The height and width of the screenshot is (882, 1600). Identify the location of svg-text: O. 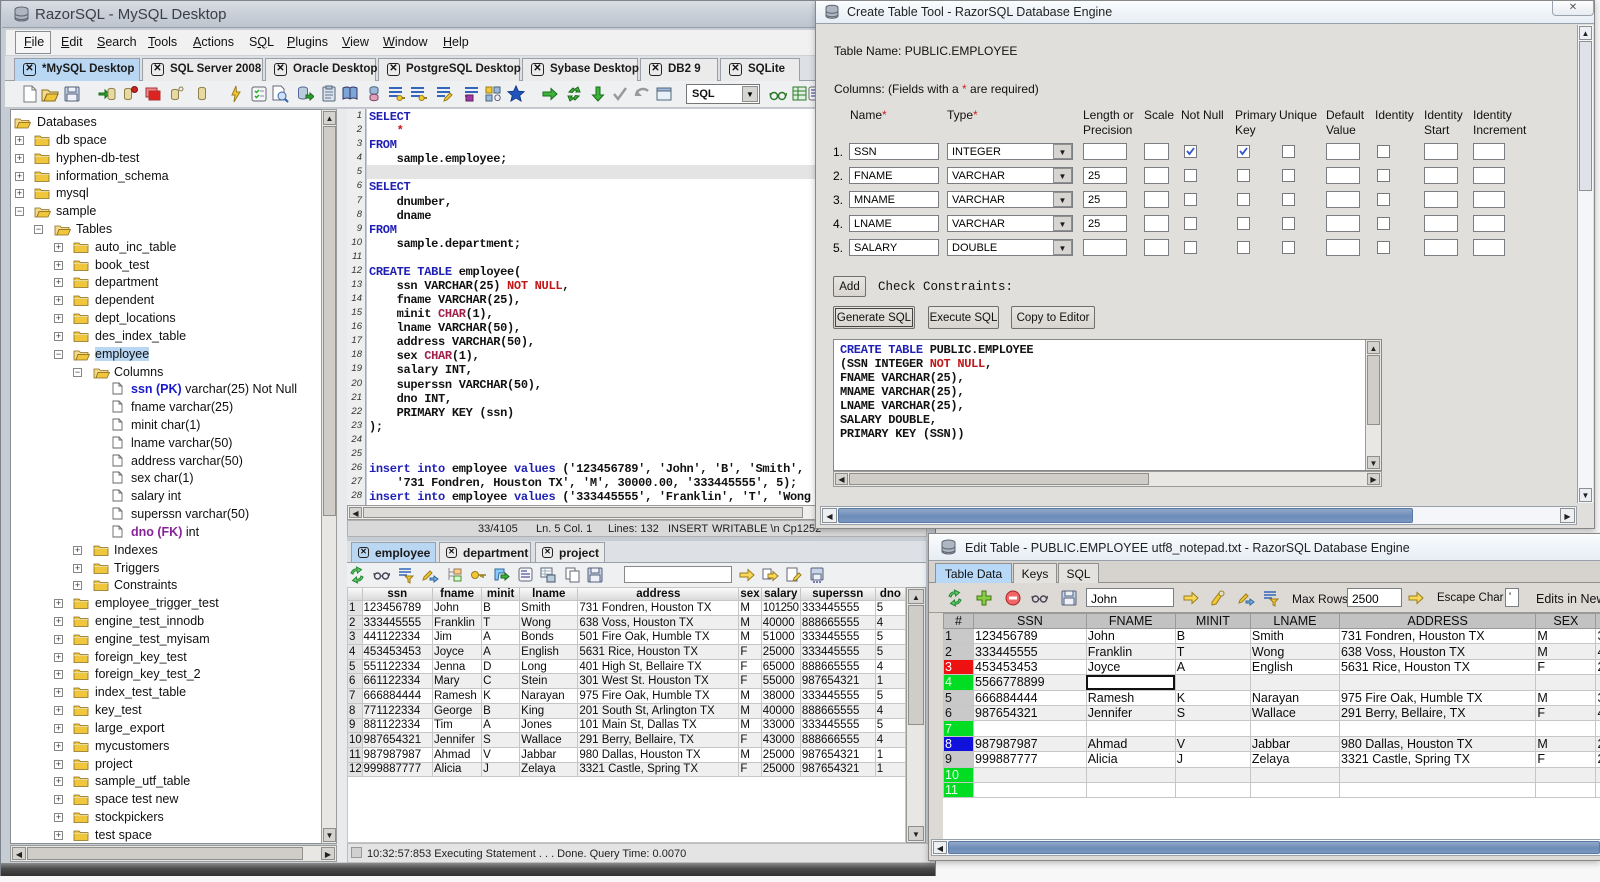
(497, 98).